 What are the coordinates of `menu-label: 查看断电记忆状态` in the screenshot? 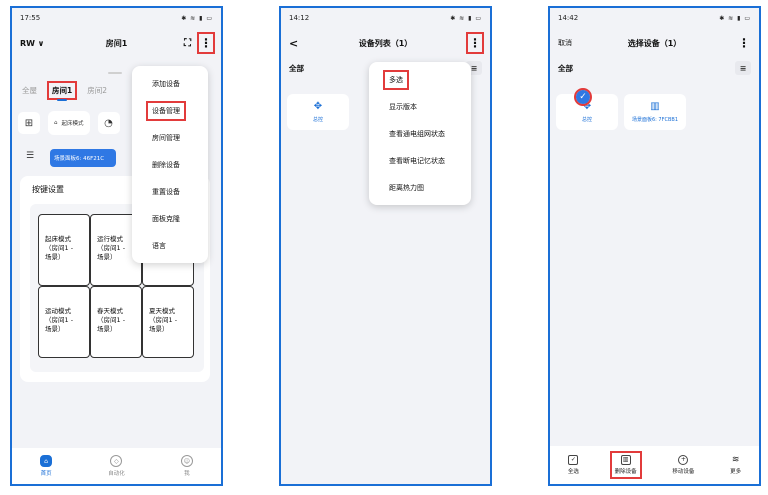 It's located at (417, 160).